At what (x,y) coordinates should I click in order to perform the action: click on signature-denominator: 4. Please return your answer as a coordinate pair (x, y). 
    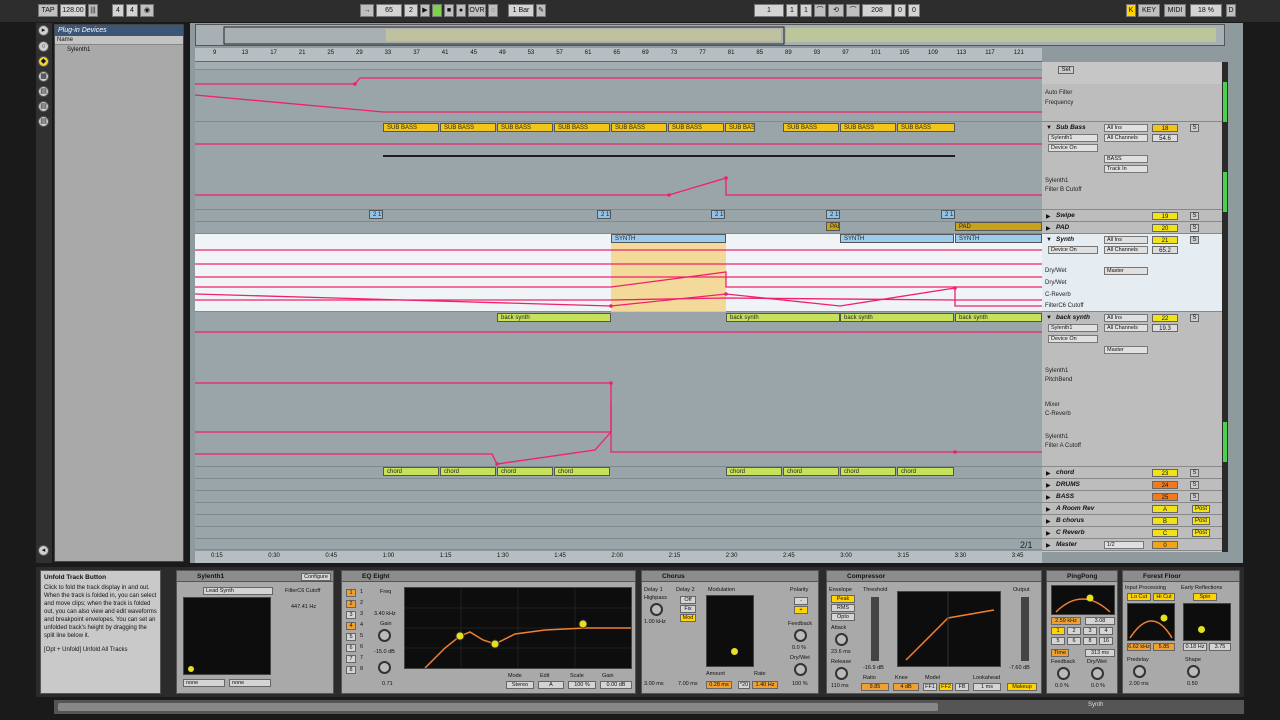
    Looking at the image, I should click on (132, 10).